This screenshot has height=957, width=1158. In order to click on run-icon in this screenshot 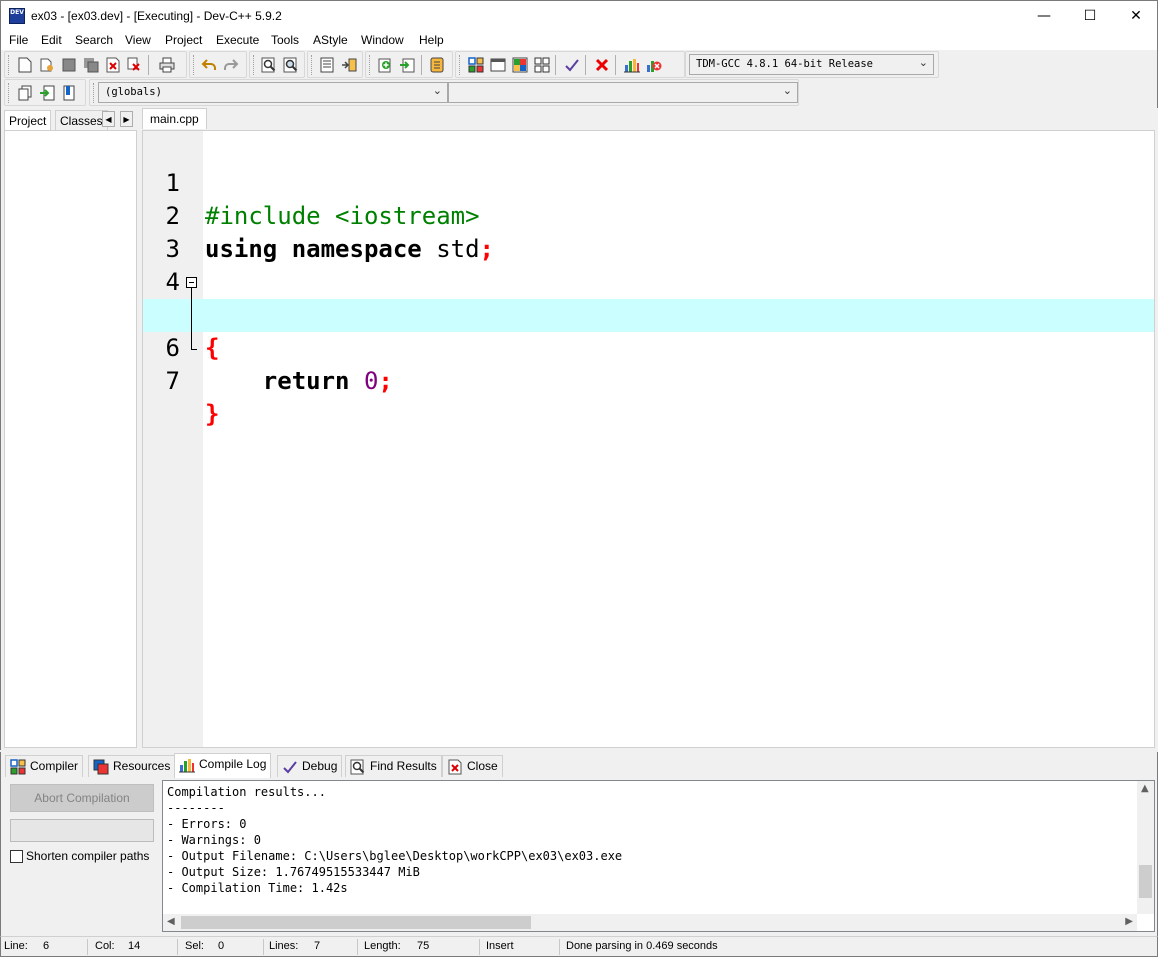, I will do `click(498, 65)`.